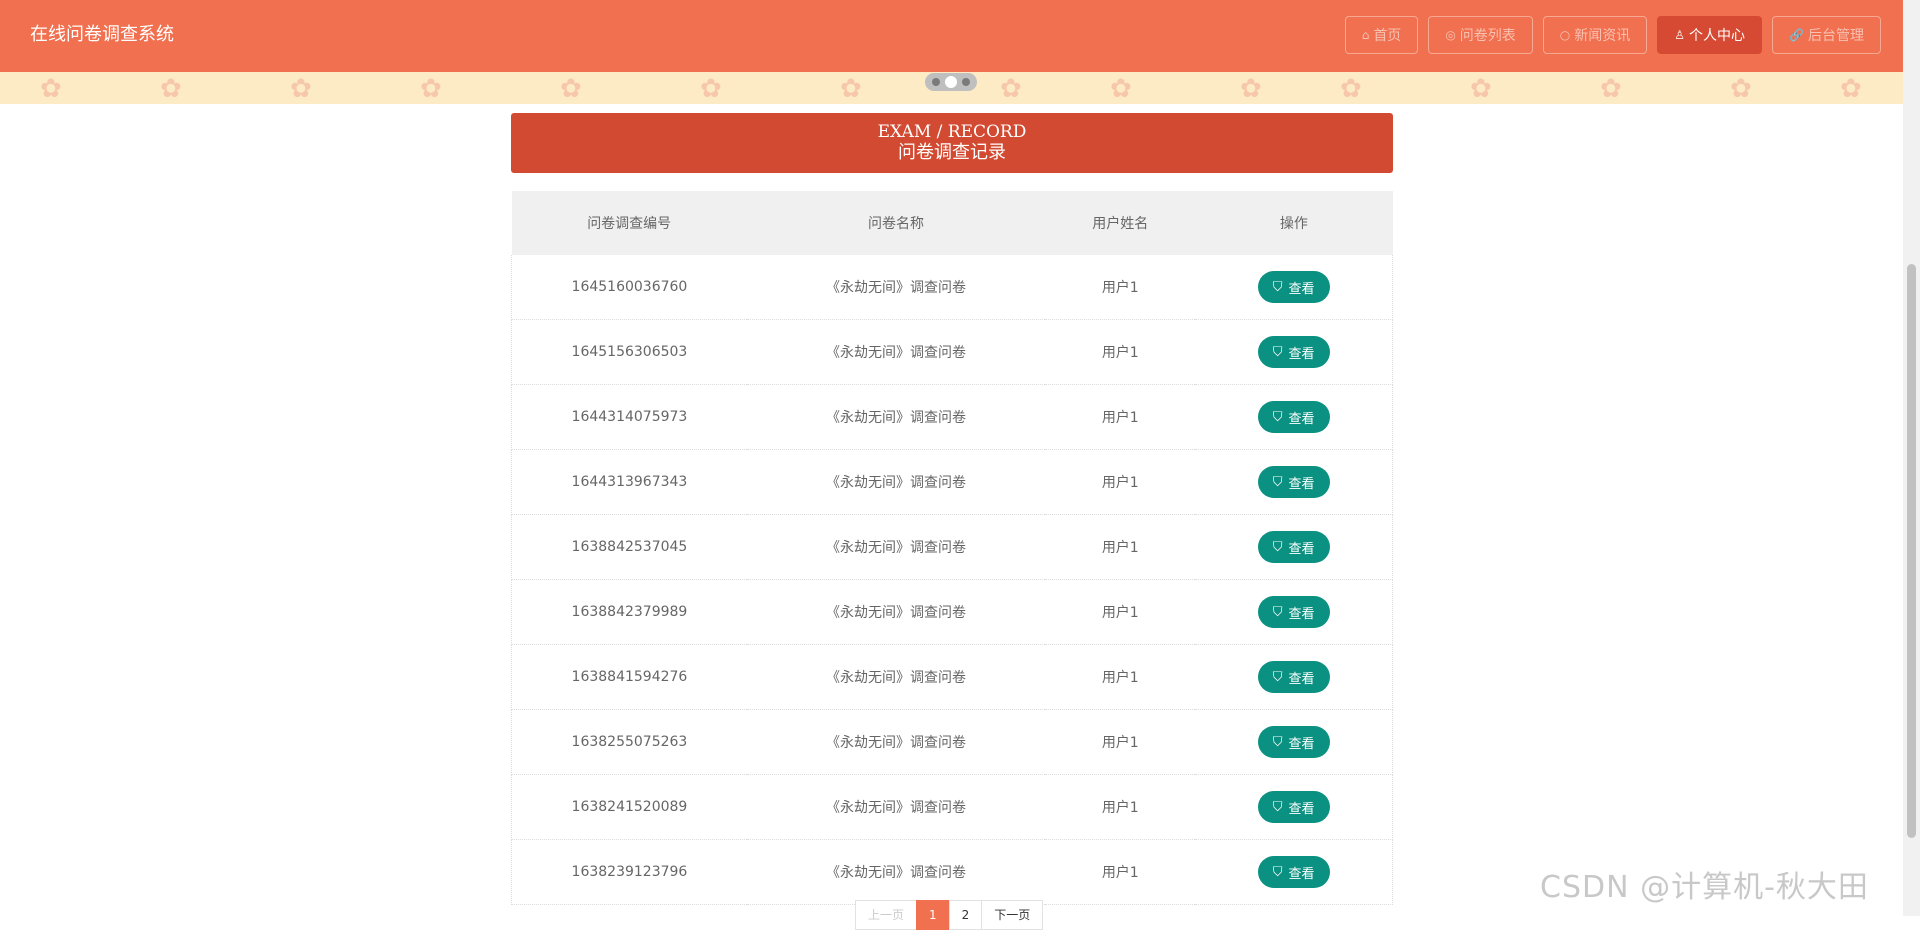 This screenshot has height=930, width=1920. Describe the element at coordinates (933, 915) in the screenshot. I see `page-1-button: 1` at that location.